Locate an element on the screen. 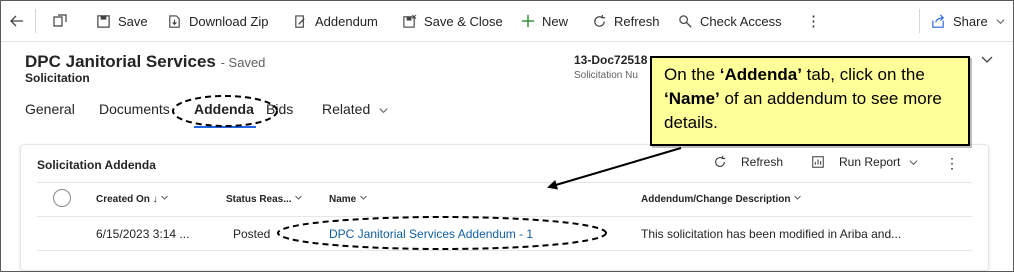 The image size is (1014, 272). addendum-name-link: DPC Janitorial Services Addendum - 1 is located at coordinates (431, 234).